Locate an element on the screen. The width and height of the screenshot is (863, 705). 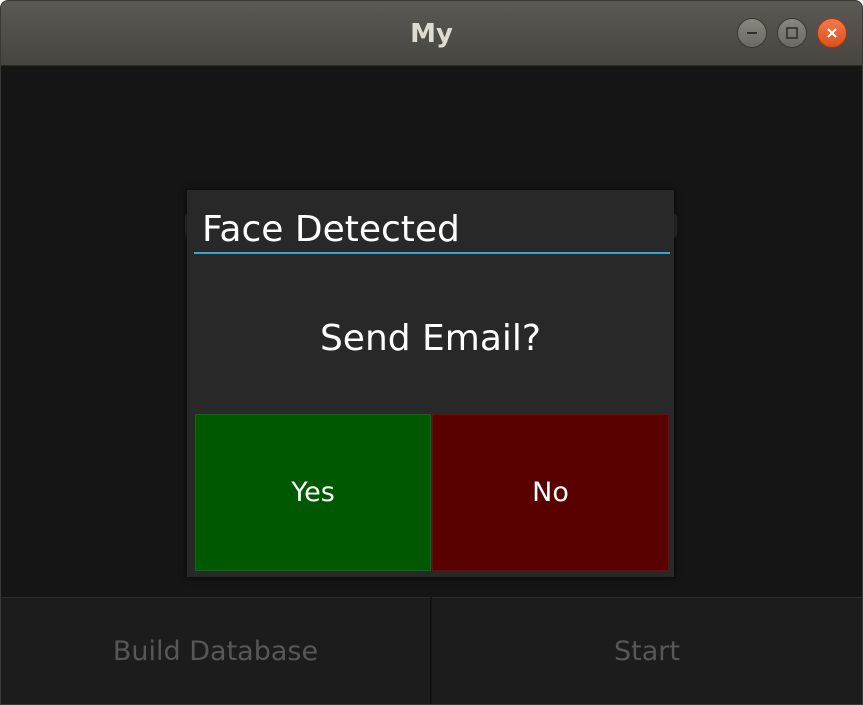
close-button is located at coordinates (832, 33).